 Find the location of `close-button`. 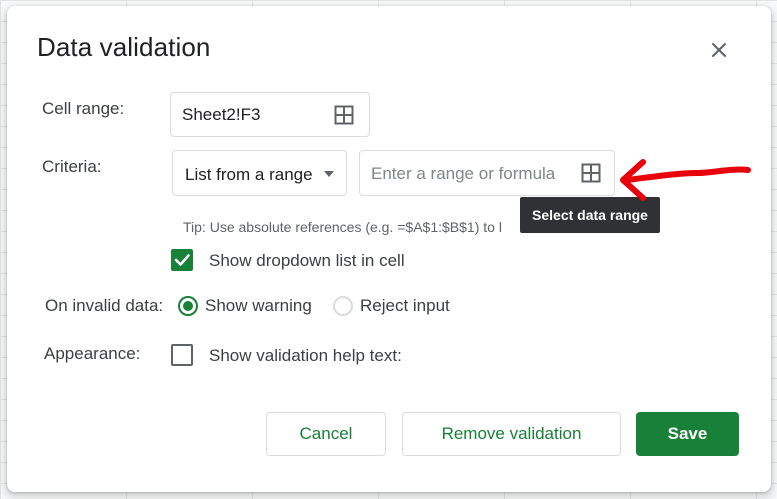

close-button is located at coordinates (719, 50).